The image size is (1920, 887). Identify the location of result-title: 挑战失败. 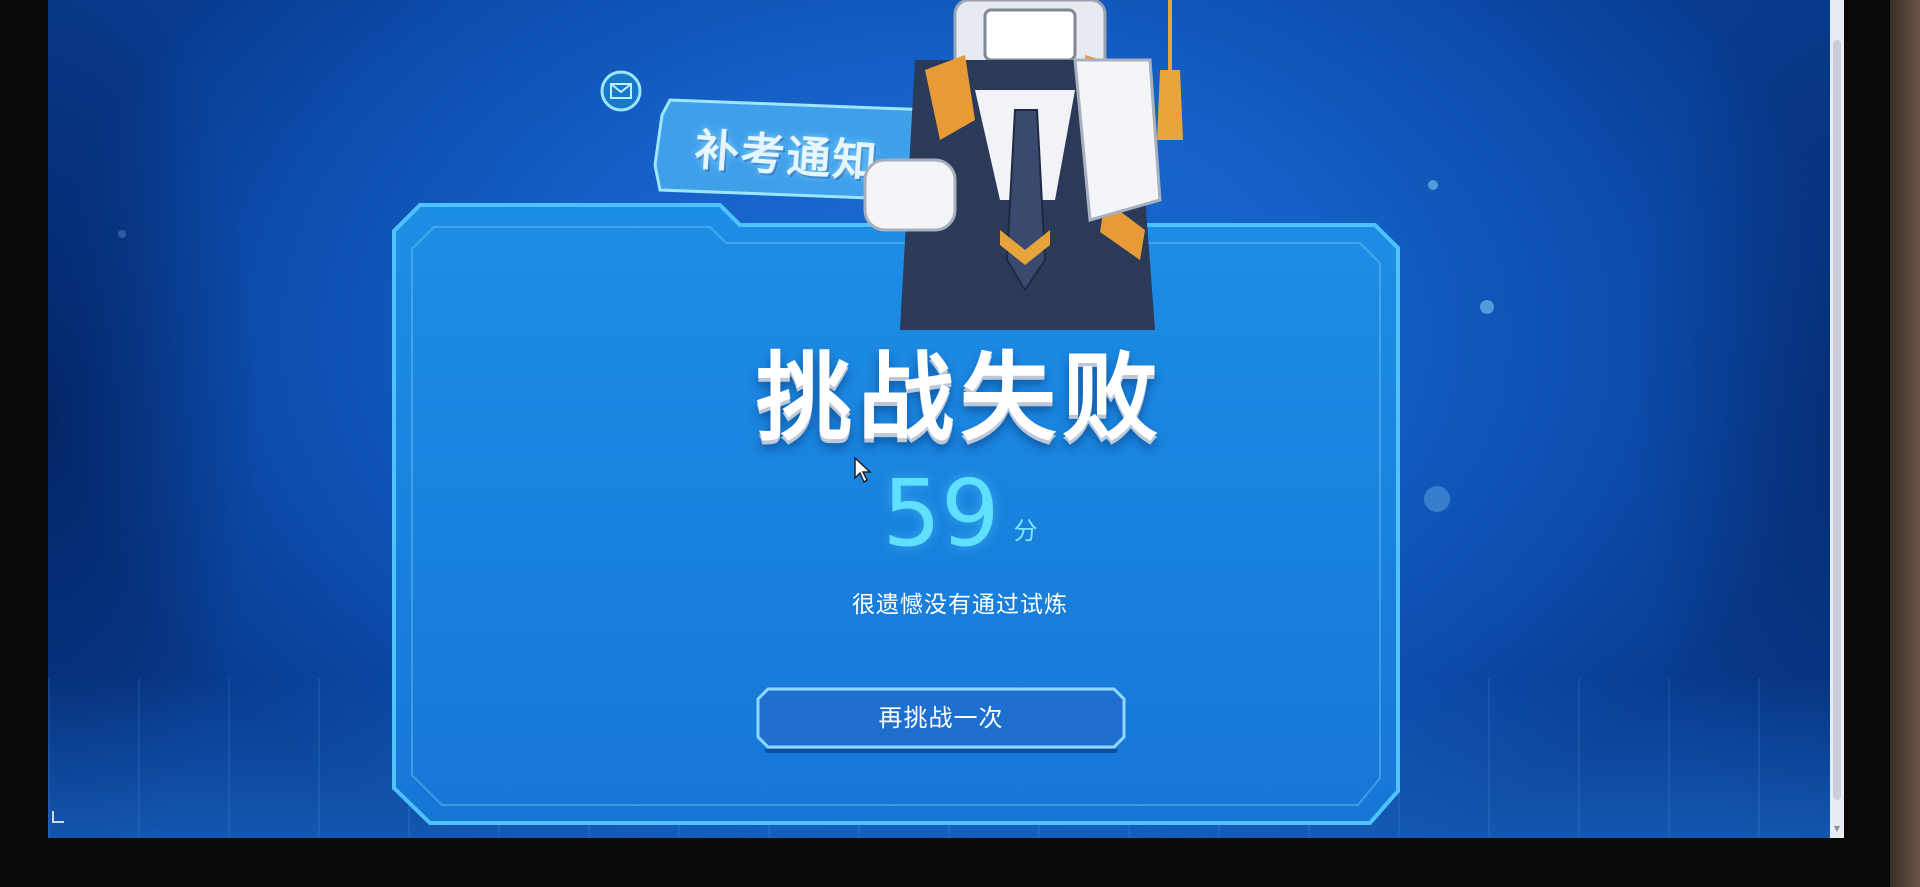
(960, 398).